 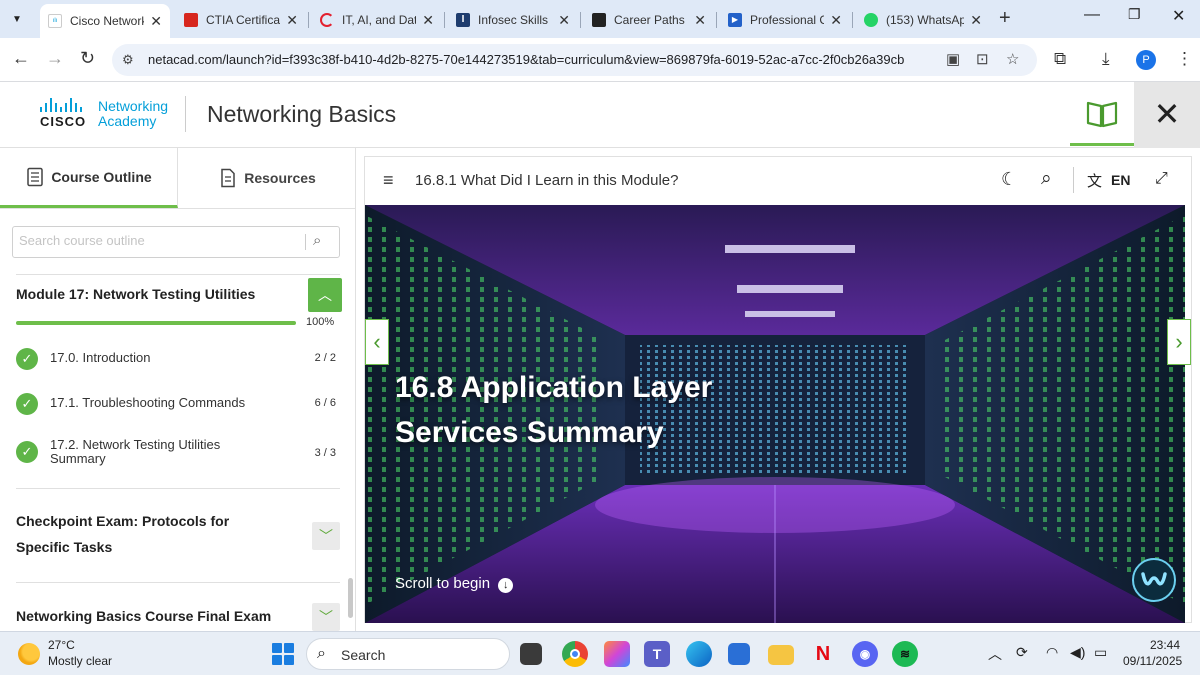 I want to click on infosec-favicon-icon: I, so click(x=463, y=20).